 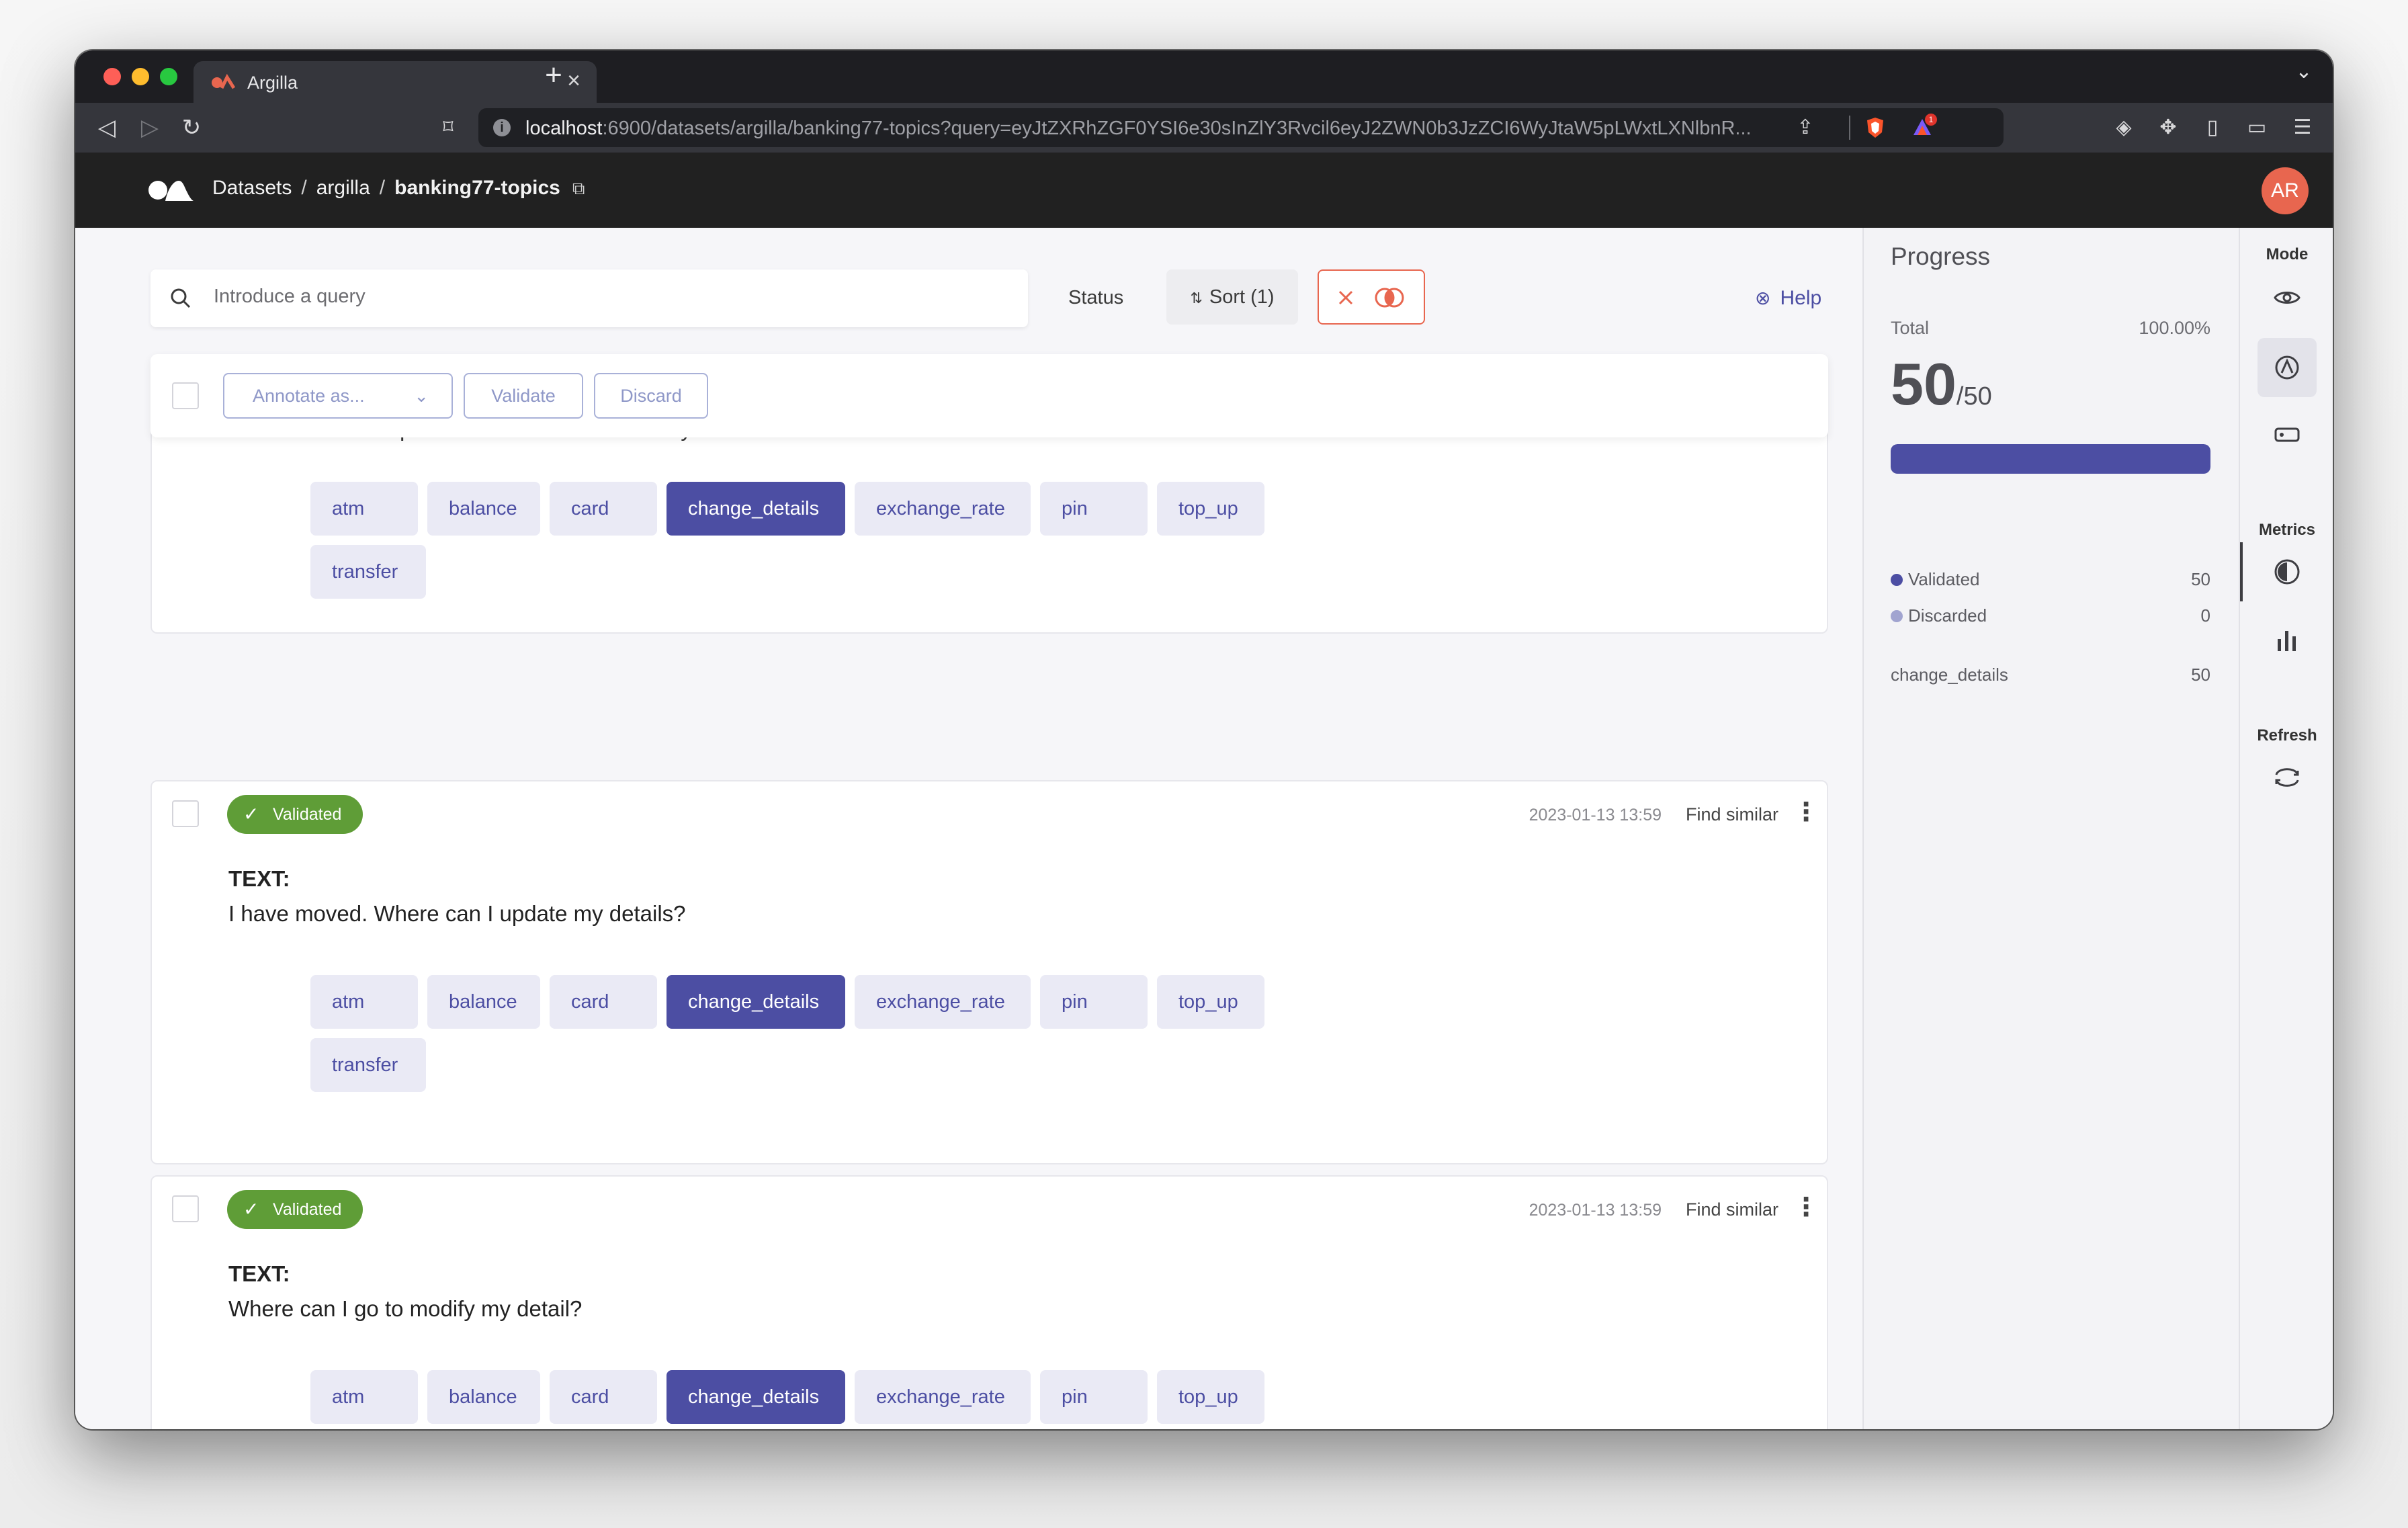 I want to click on status-filter: Status, so click(x=1095, y=298).